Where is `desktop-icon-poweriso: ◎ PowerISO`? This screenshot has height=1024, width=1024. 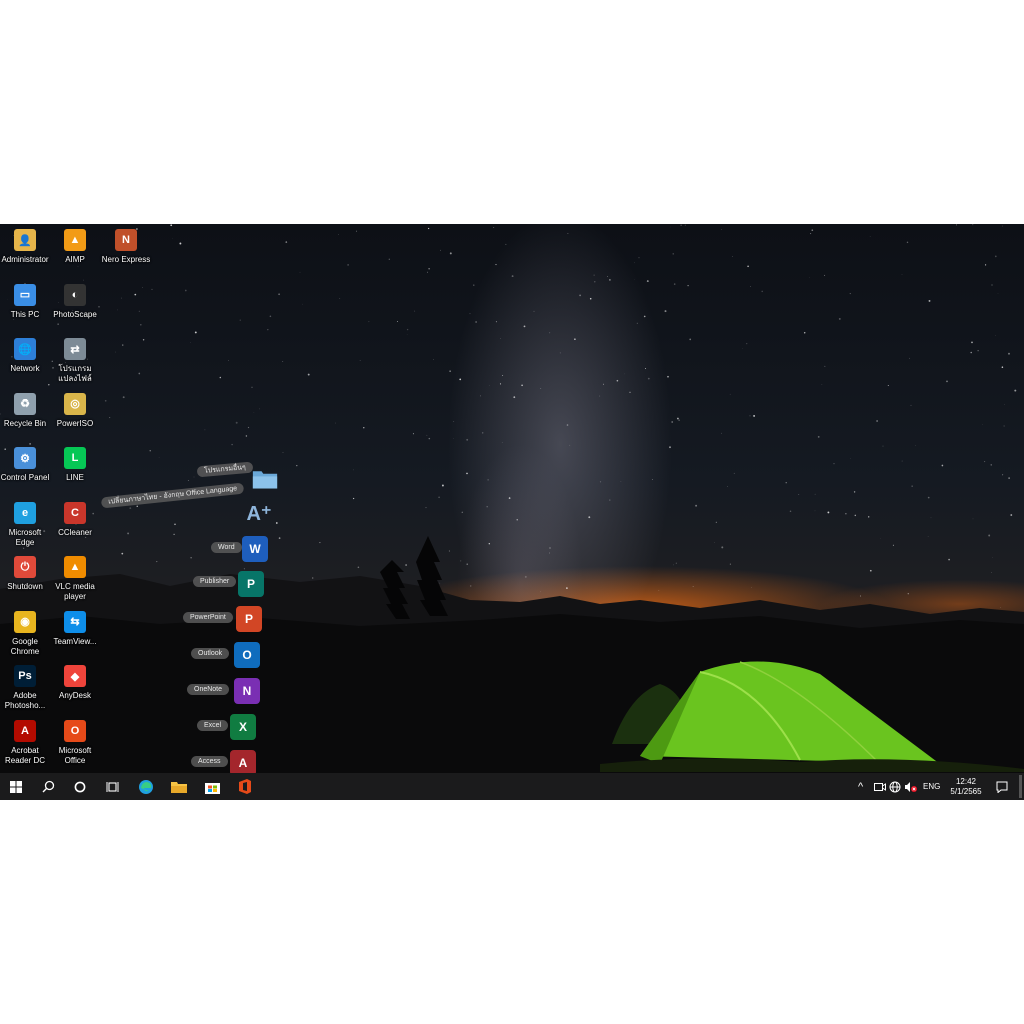 desktop-icon-poweriso: ◎ PowerISO is located at coordinates (75, 417).